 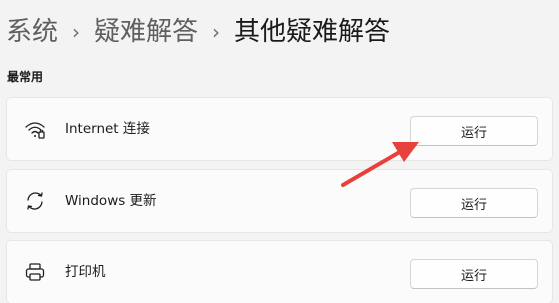 I want to click on run-printer-button: 运行, so click(x=474, y=274).